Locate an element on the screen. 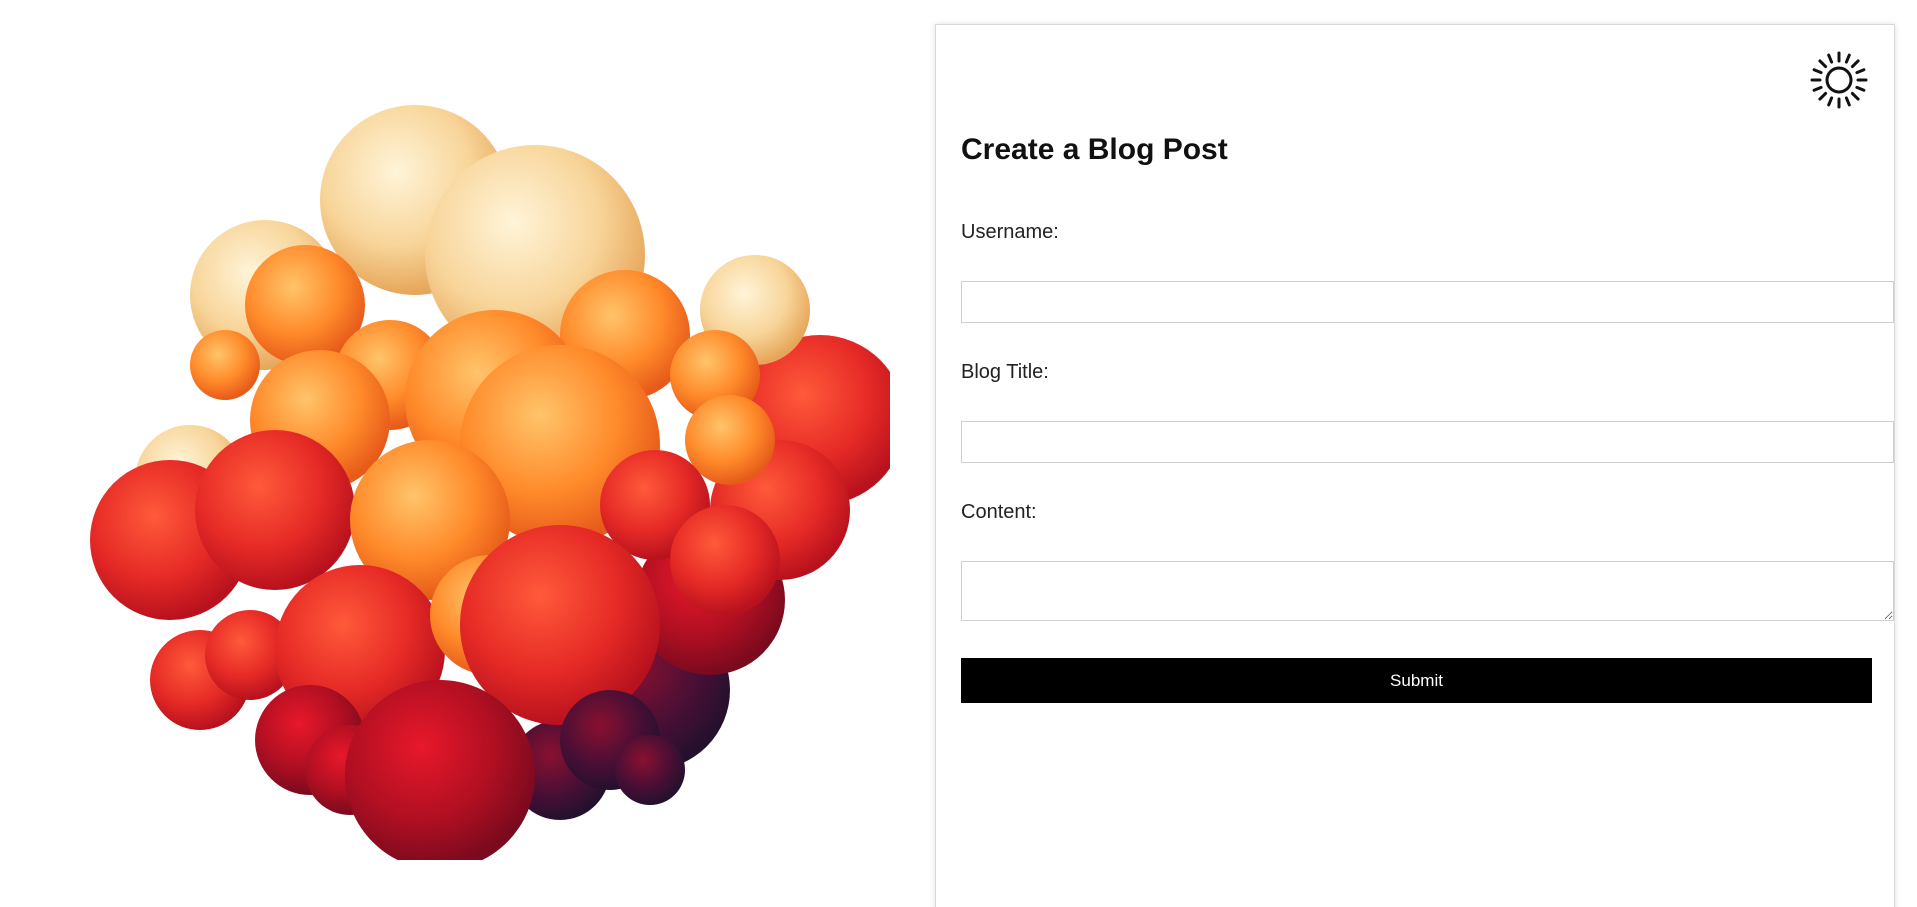  blog-title-field is located at coordinates (1427, 442).